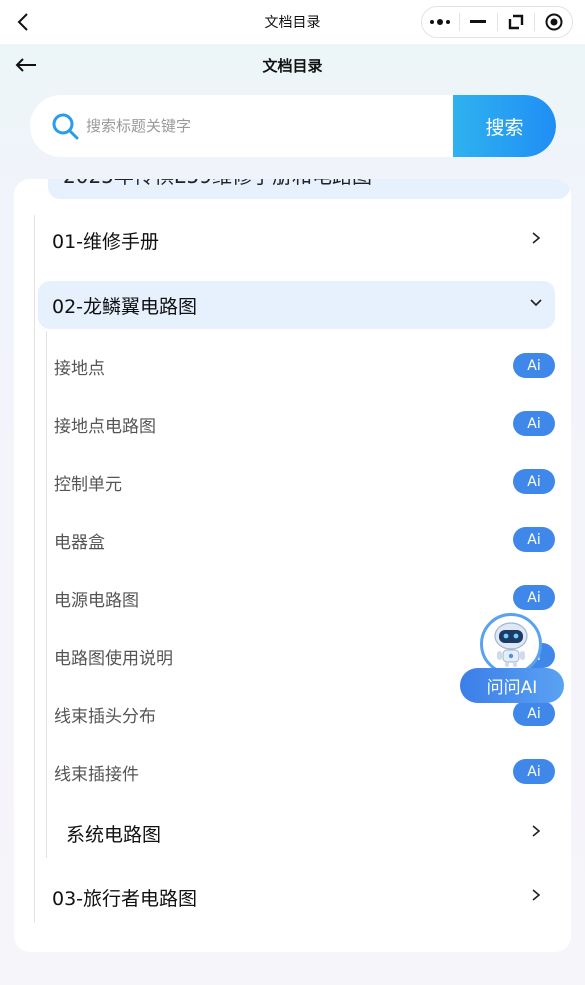  What do you see at coordinates (504, 126) in the screenshot?
I see `search-button: 搜索` at bounding box center [504, 126].